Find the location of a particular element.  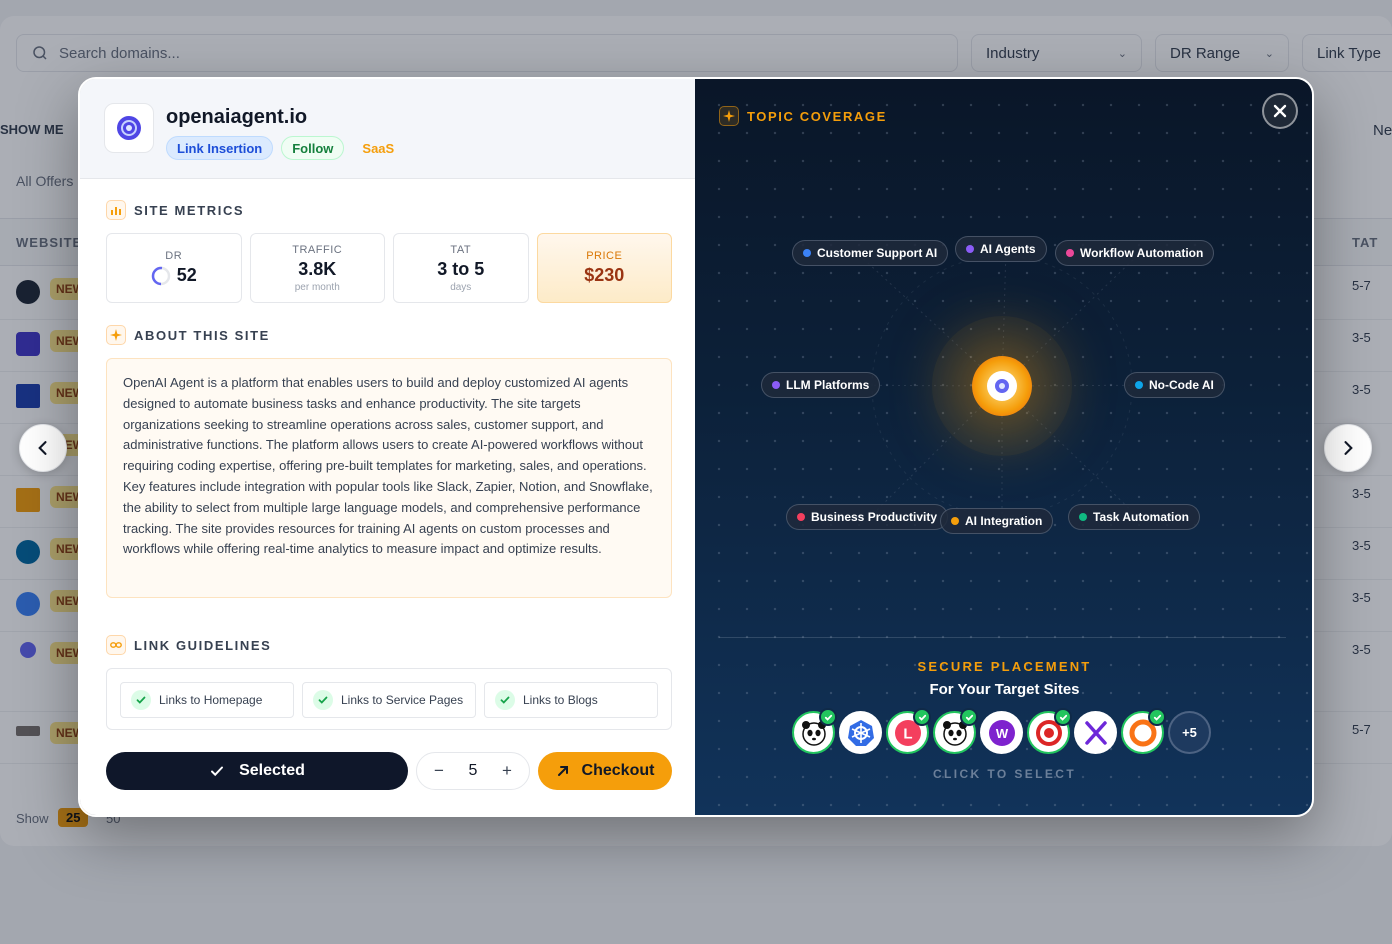

traffic-metric: TRAFFIC 3.8K per month is located at coordinates (317, 268).